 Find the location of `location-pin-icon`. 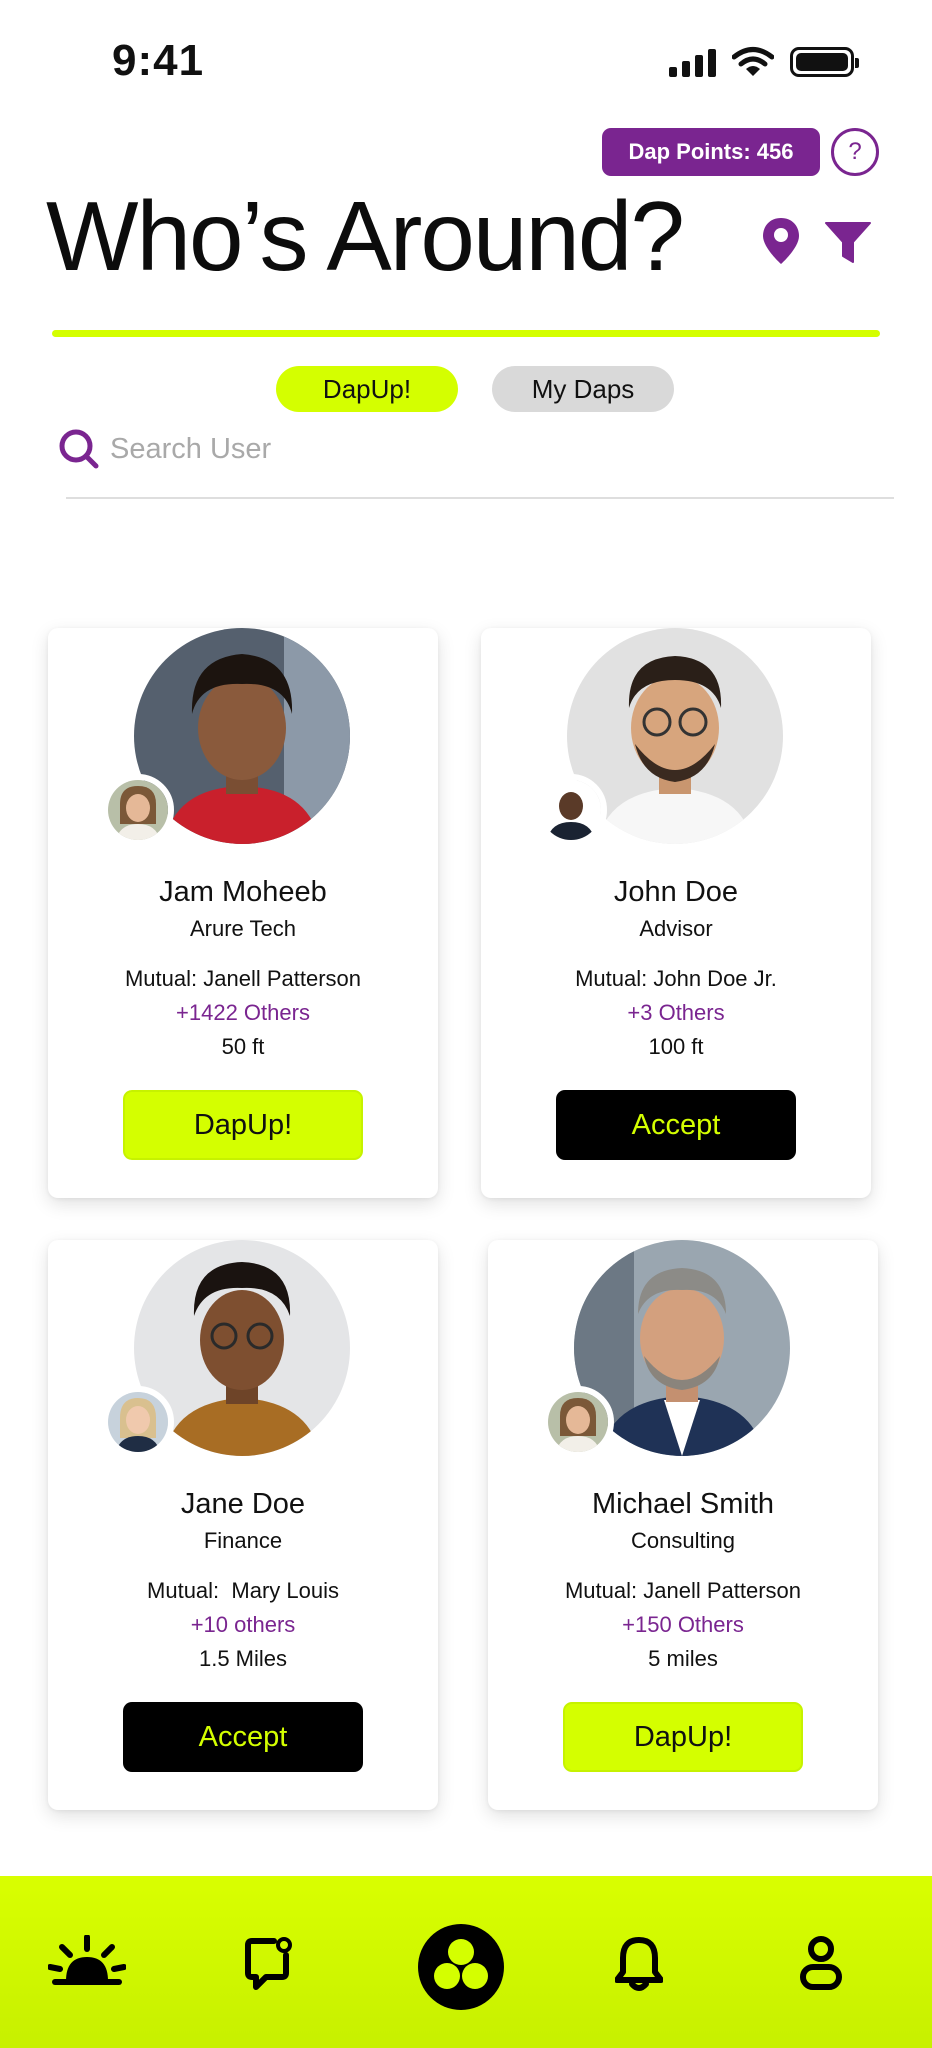

location-pin-icon is located at coordinates (781, 241).